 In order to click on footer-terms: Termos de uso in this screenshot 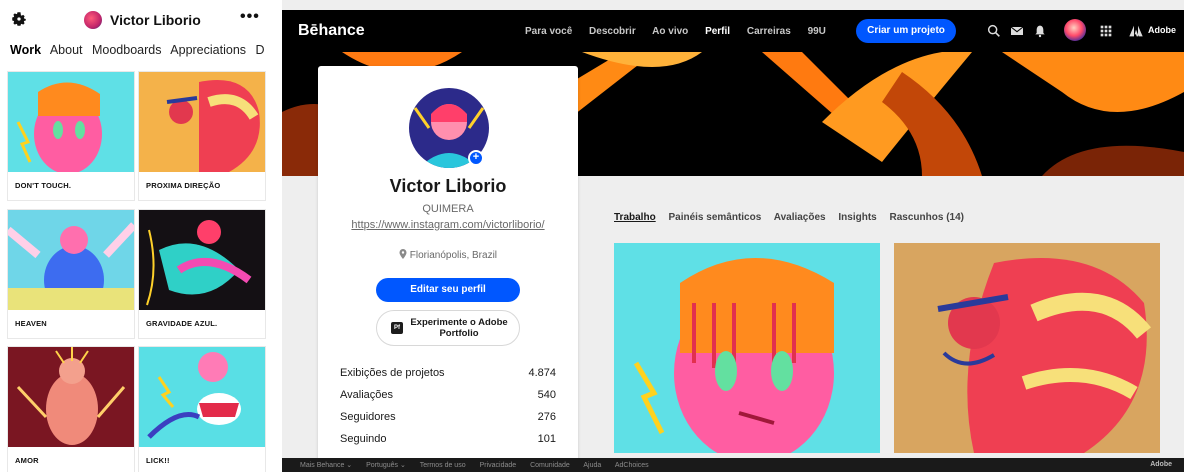, I will do `click(443, 465)`.